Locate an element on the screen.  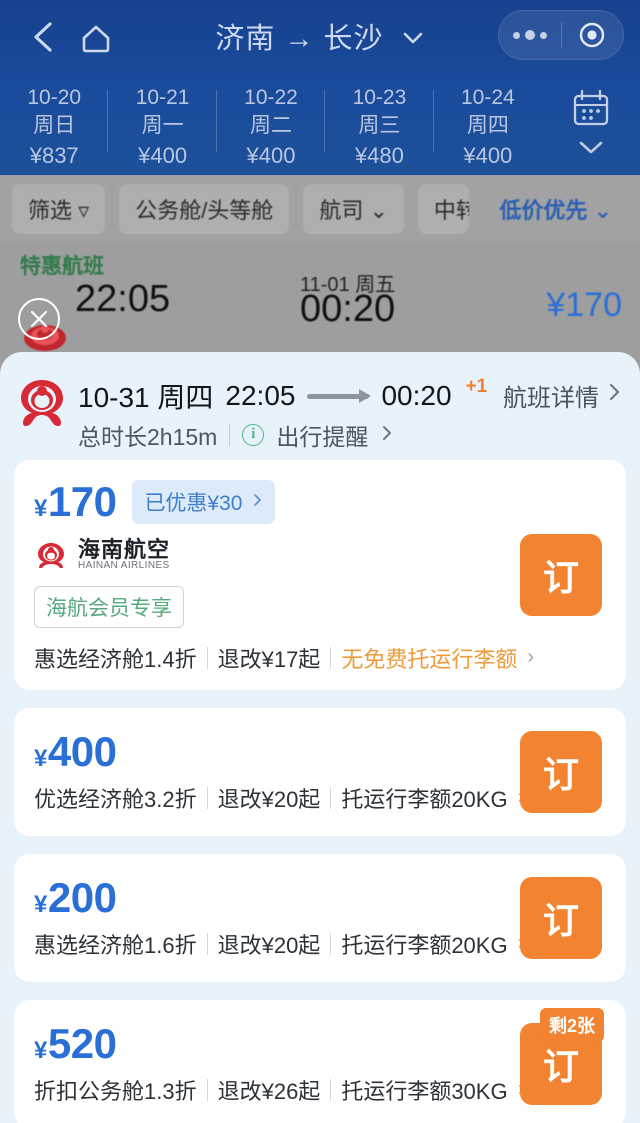
calendar-icon is located at coordinates (591, 107).